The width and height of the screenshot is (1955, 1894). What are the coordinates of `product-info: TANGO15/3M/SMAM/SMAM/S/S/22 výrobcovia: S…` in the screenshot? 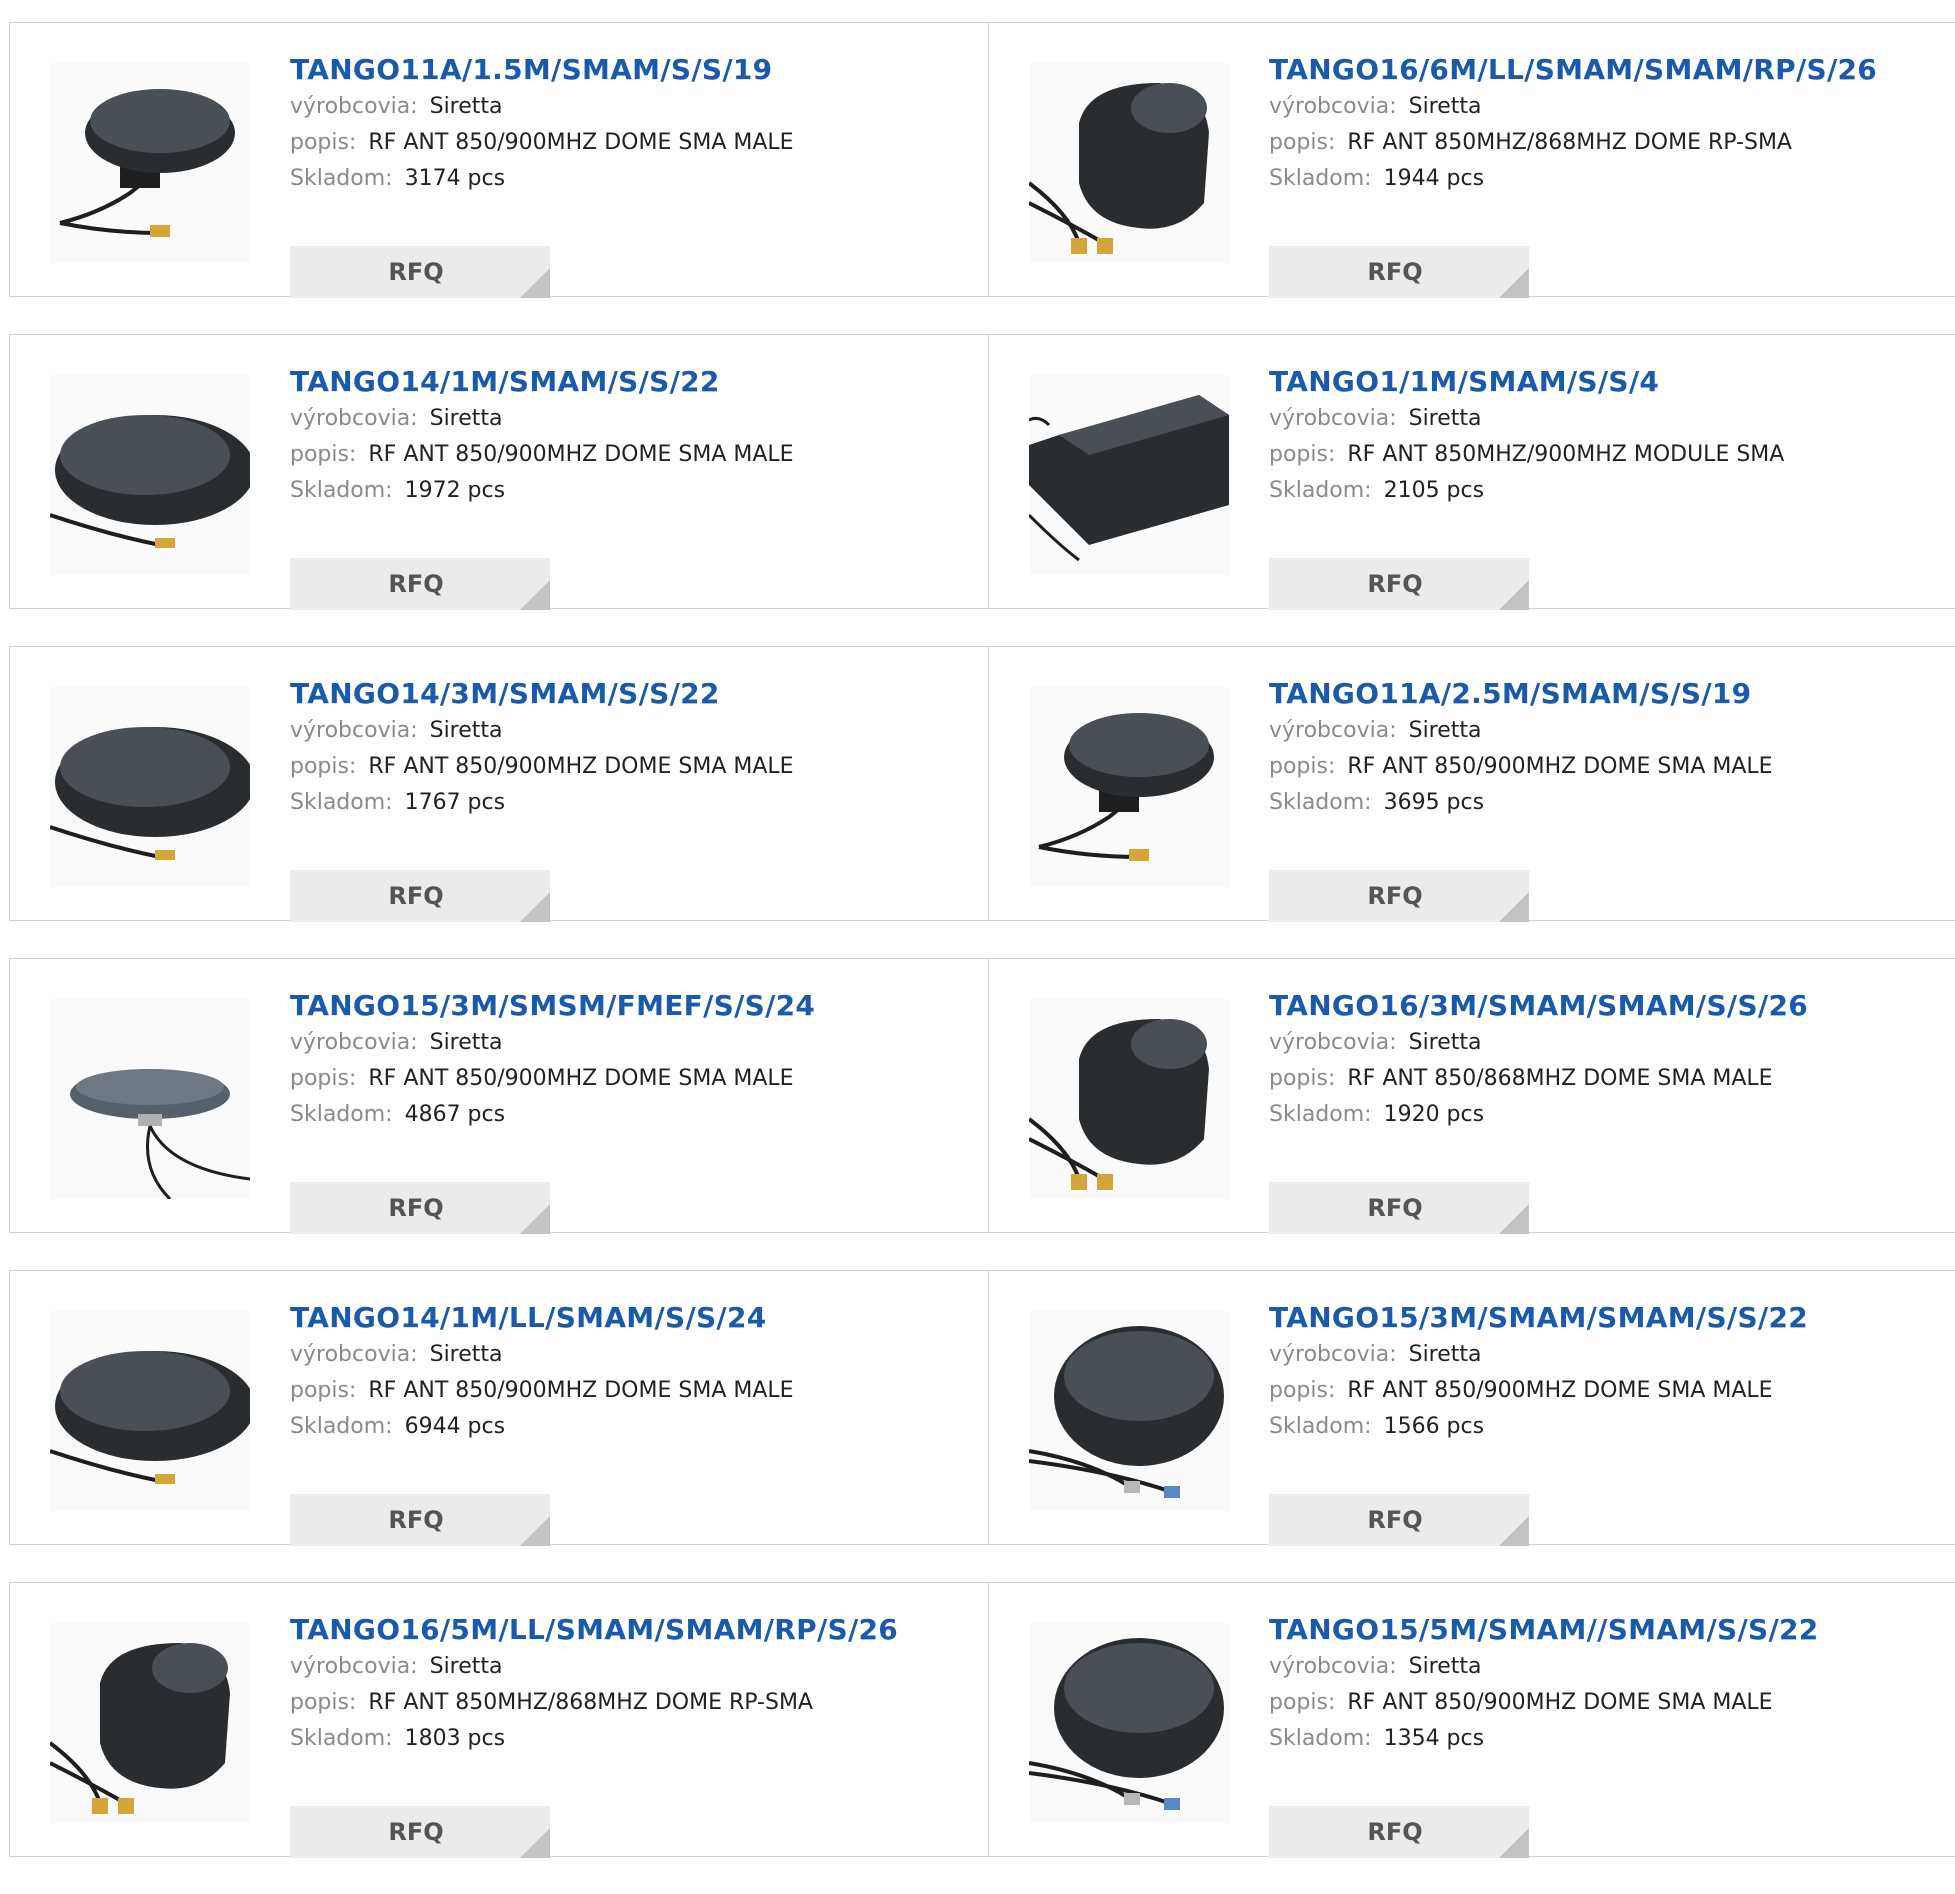 It's located at (1609, 1422).